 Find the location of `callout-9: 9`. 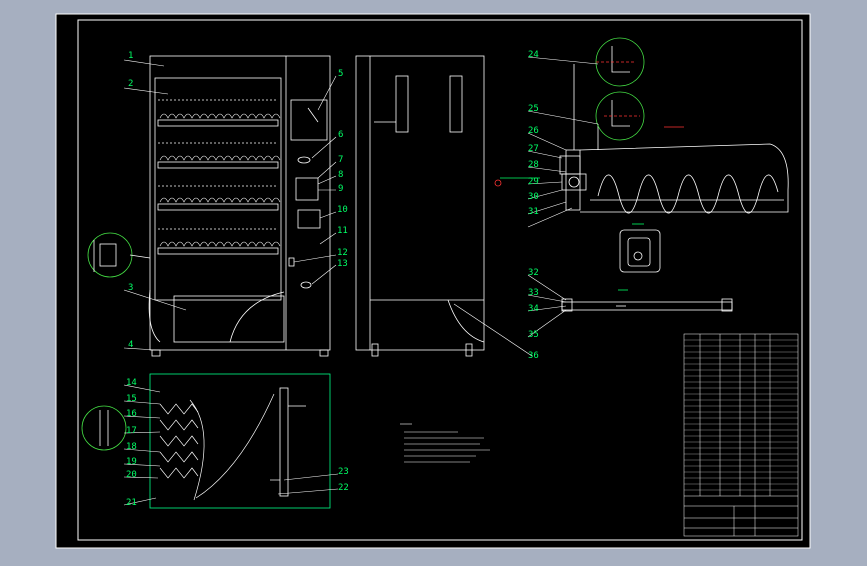

callout-9: 9 is located at coordinates (340, 189).